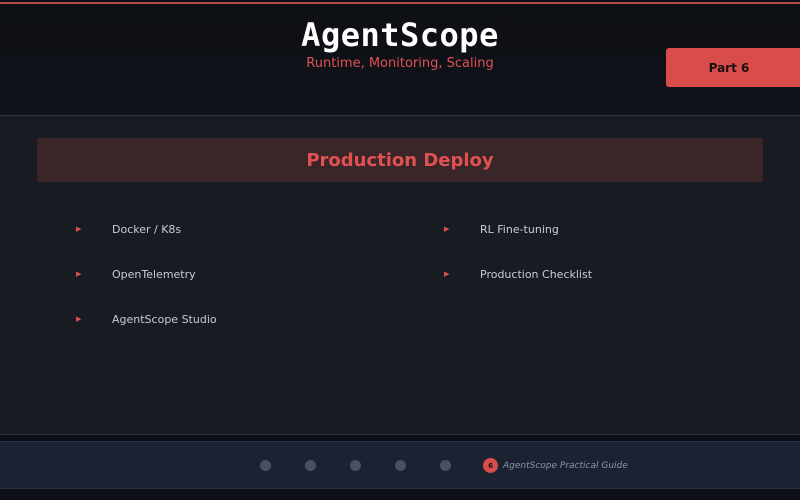 The height and width of the screenshot is (500, 800). I want to click on footer-nav: 6 AgentScope Practical Guide, so click(400, 465).